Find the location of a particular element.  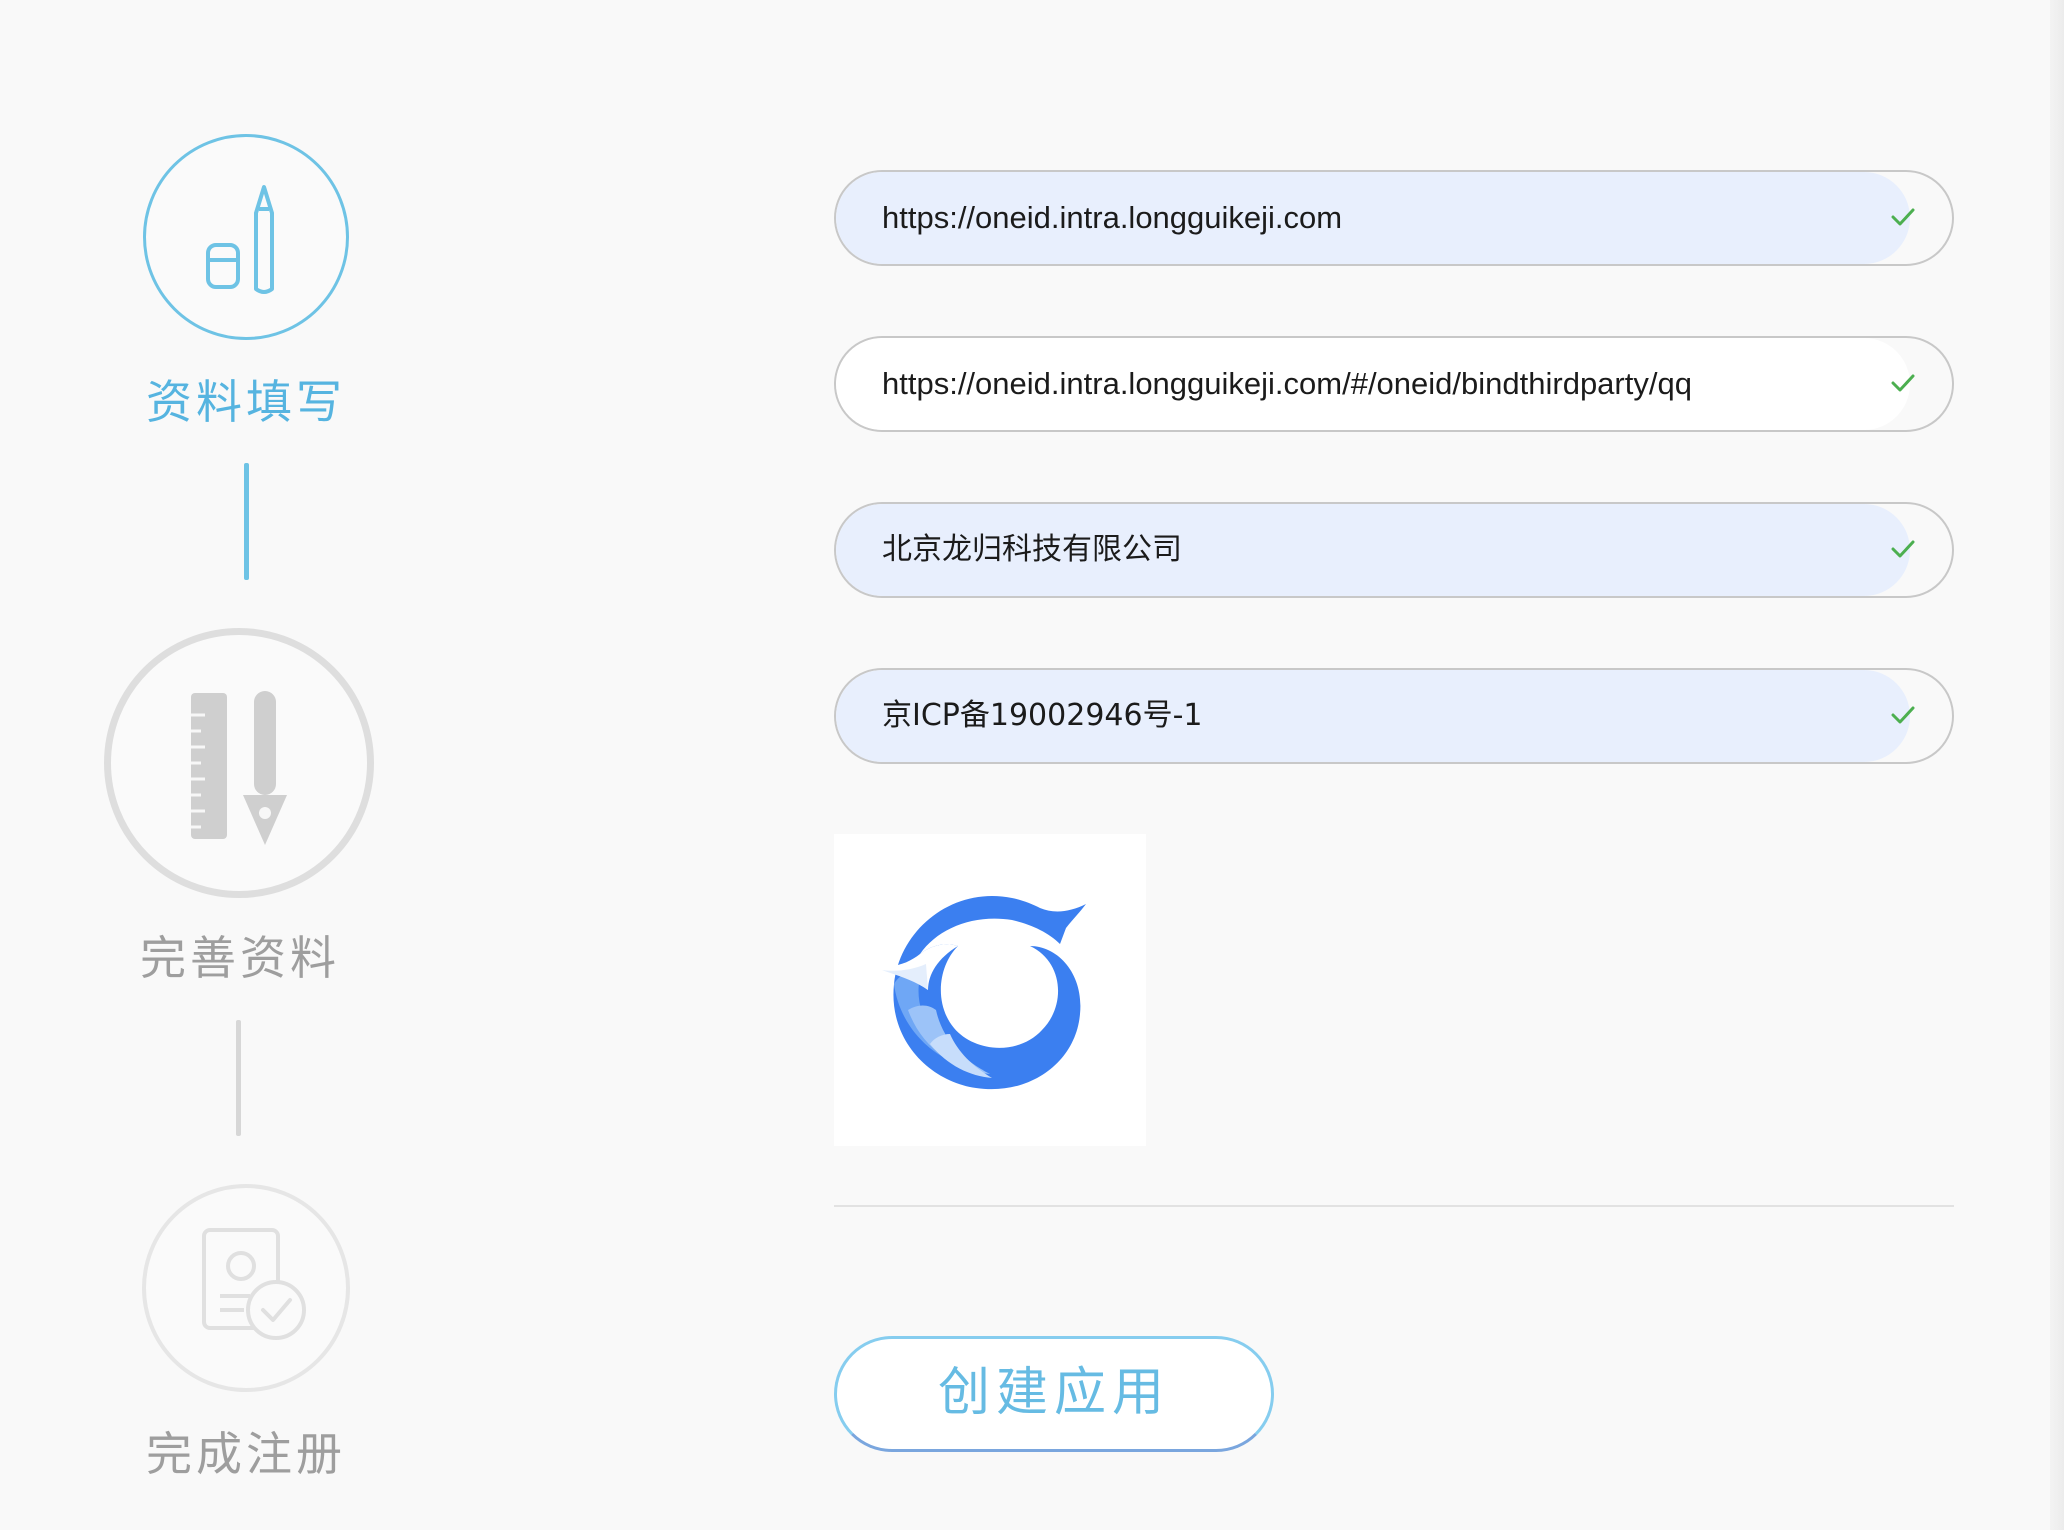

step-3-circle is located at coordinates (246, 1288).